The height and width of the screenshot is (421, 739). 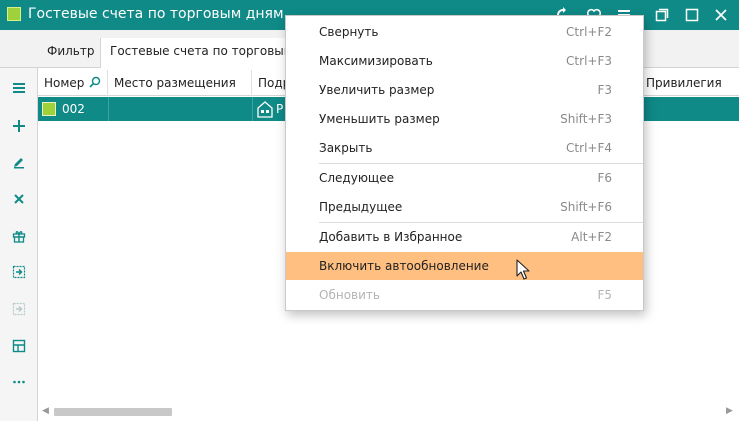 What do you see at coordinates (156, 14) in the screenshot?
I see `window-title: Гостевые счета по торговым дням` at bounding box center [156, 14].